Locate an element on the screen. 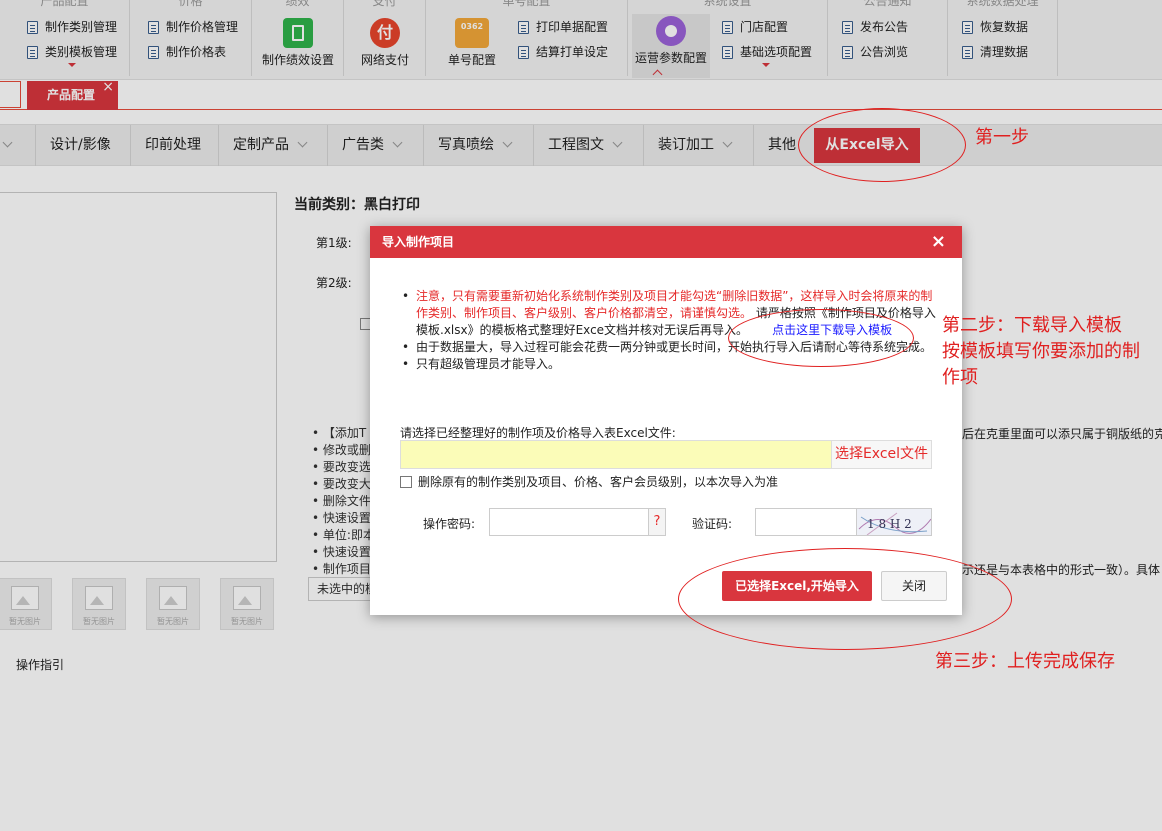 The image size is (1162, 831). password-input is located at coordinates (569, 522).